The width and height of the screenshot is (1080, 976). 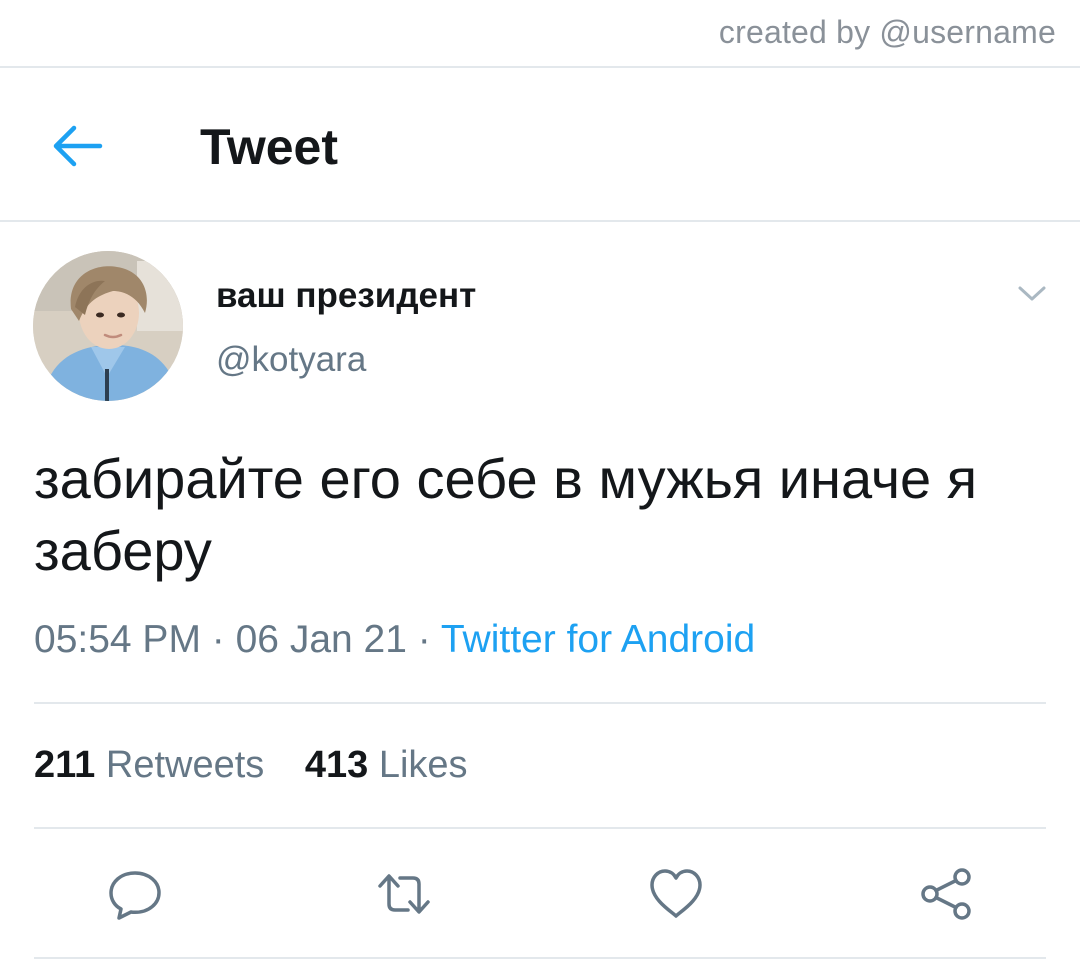 I want to click on likes-label: Likes, so click(x=423, y=765).